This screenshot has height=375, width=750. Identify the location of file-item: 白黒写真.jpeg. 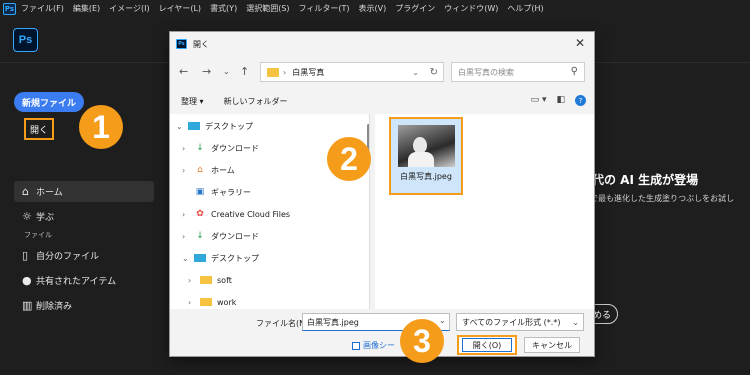
(426, 156).